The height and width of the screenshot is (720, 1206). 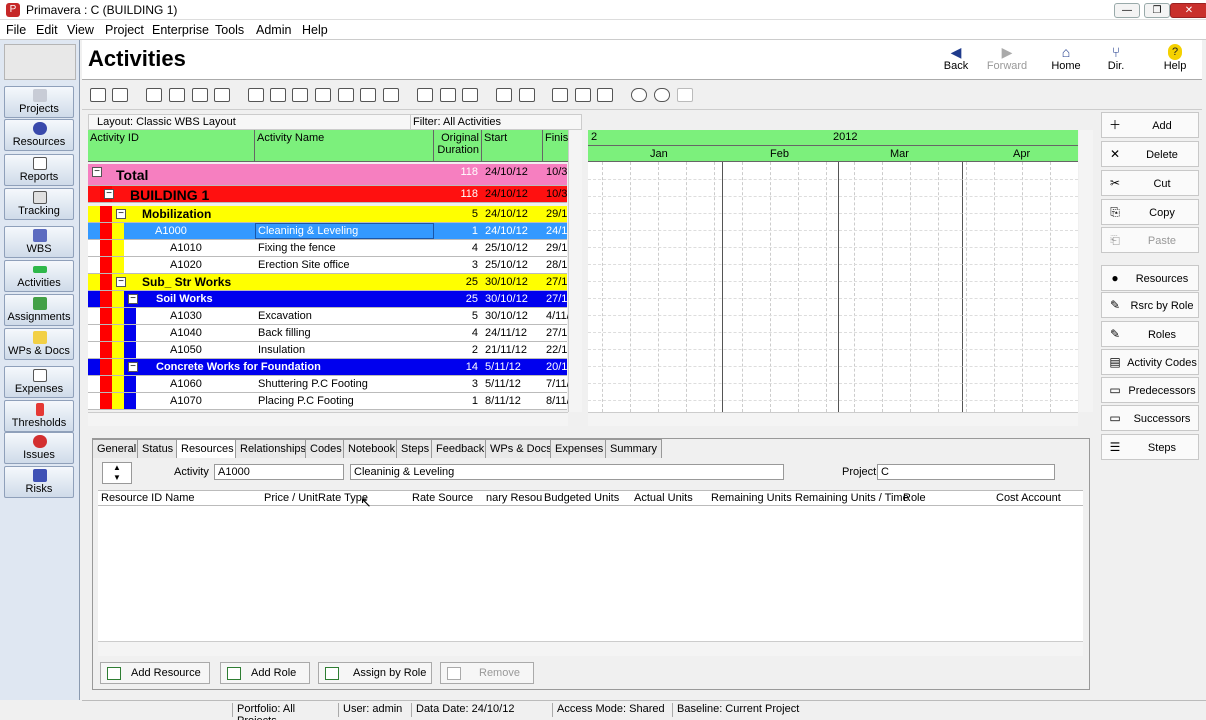 I want to click on resource-profile-icon, so click(x=368, y=95).